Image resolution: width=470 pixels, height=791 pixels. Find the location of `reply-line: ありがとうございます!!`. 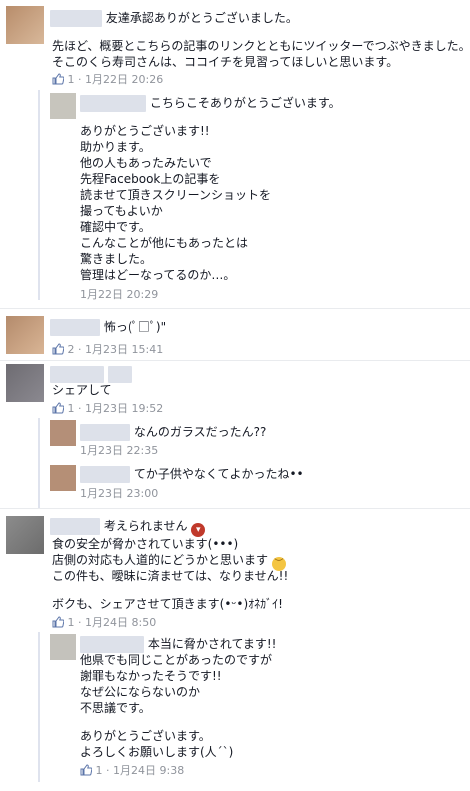

reply-line: ありがとうございます!! is located at coordinates (145, 131).